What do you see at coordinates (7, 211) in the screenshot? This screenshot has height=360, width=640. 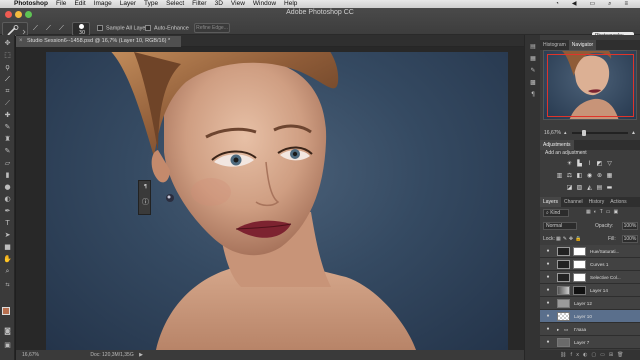 I see `pen-tool-icon: ✒` at bounding box center [7, 211].